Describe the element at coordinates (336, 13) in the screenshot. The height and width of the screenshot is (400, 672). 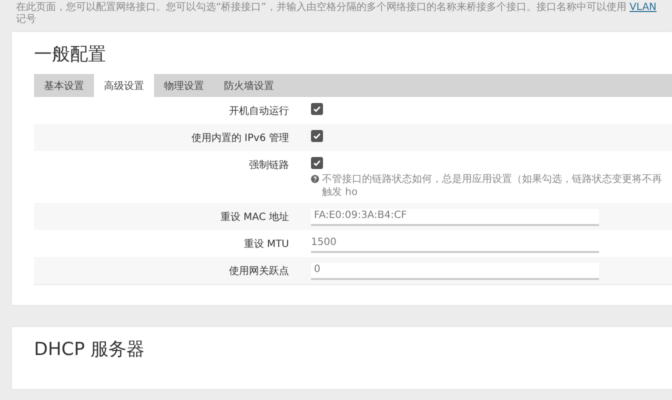
I see `intro-text: 在此页面，您可以配置网络接口。您可以勾选“桥接接口”，并输入由空格分隔的多个网络接口的名称来桥接多个接口。接口名称中可以使用 VLAN 记号` at that location.